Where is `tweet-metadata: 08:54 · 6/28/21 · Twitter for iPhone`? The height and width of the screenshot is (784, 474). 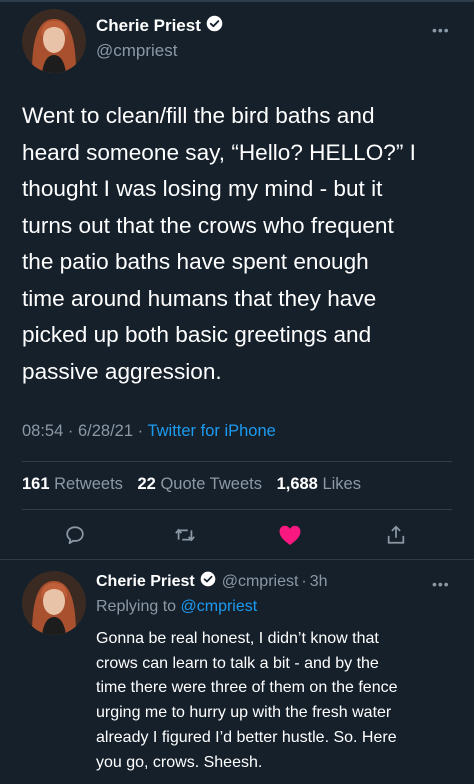
tweet-metadata: 08:54 · 6/28/21 · Twitter for iPhone is located at coordinates (149, 431).